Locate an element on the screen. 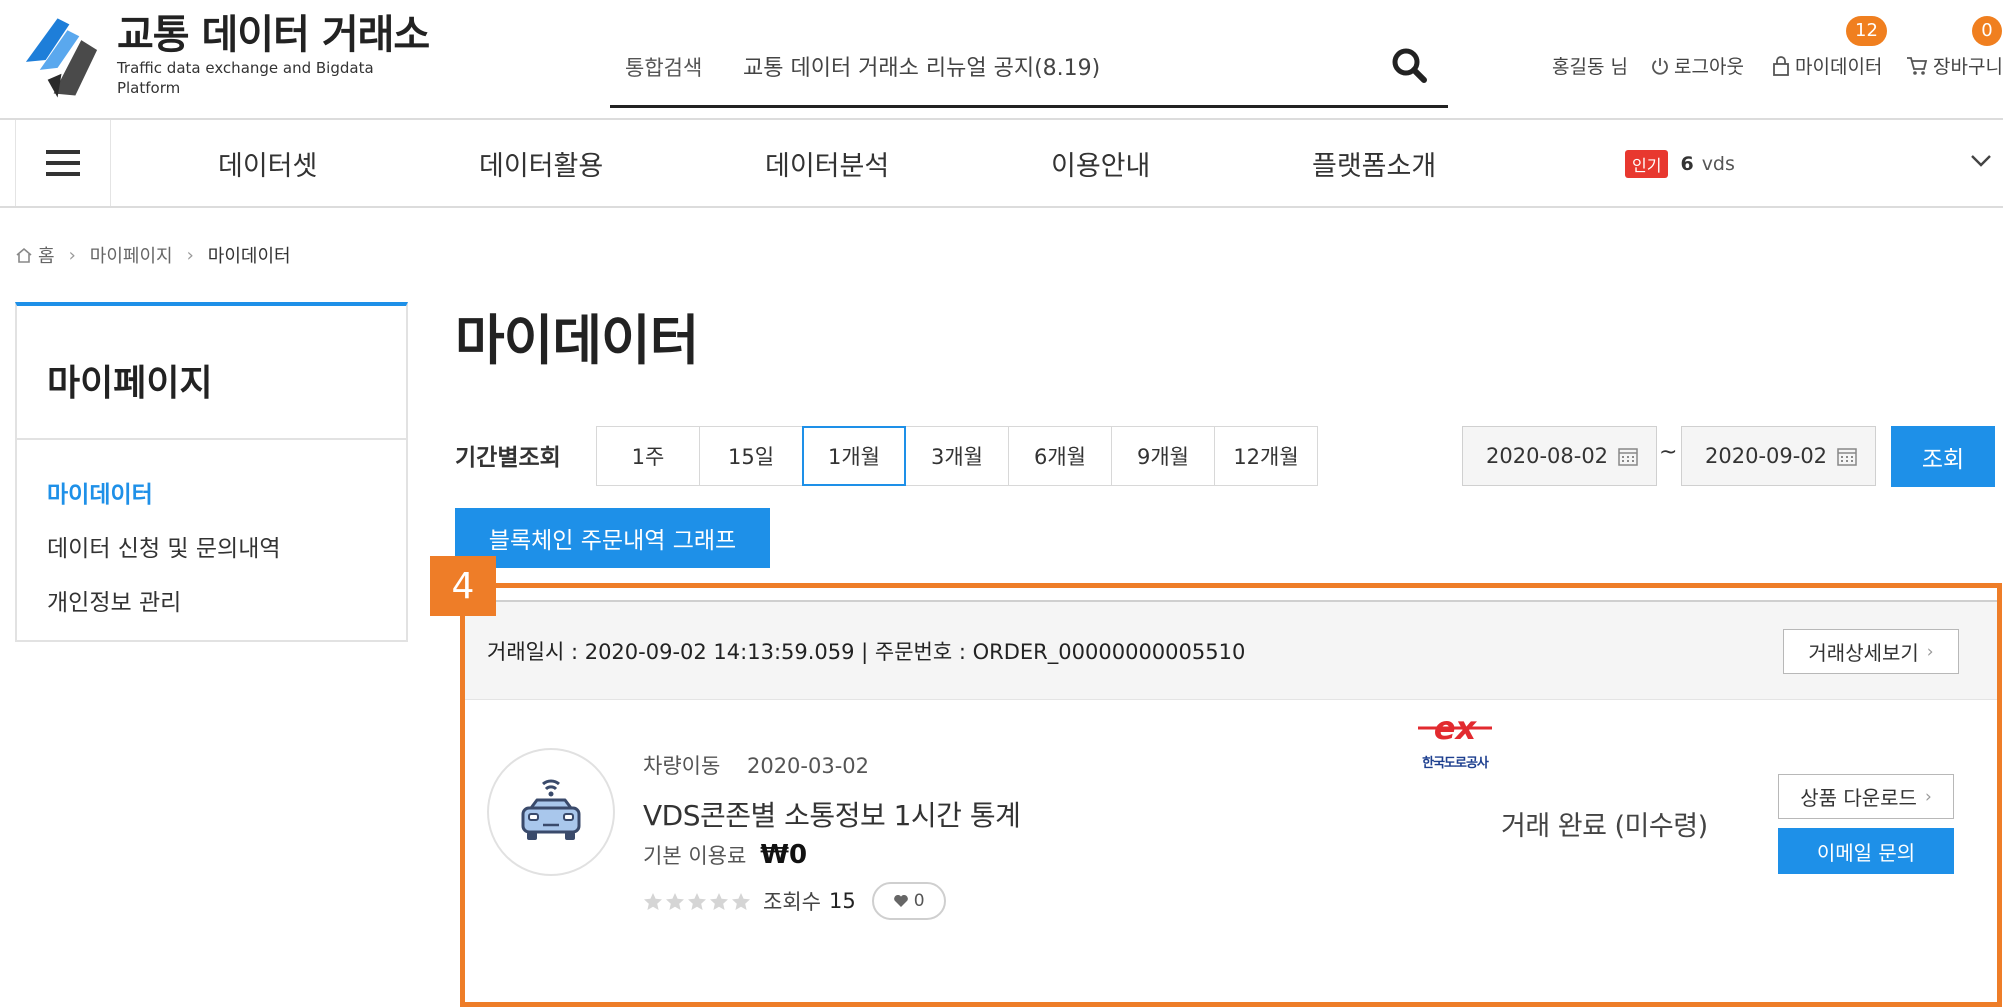  mydata-label: 마이데이터 is located at coordinates (1839, 67).